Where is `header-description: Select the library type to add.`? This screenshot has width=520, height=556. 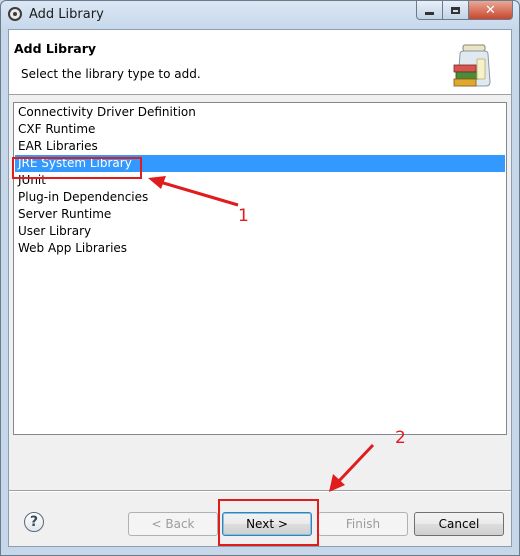
header-description: Select the library type to add. is located at coordinates (111, 74).